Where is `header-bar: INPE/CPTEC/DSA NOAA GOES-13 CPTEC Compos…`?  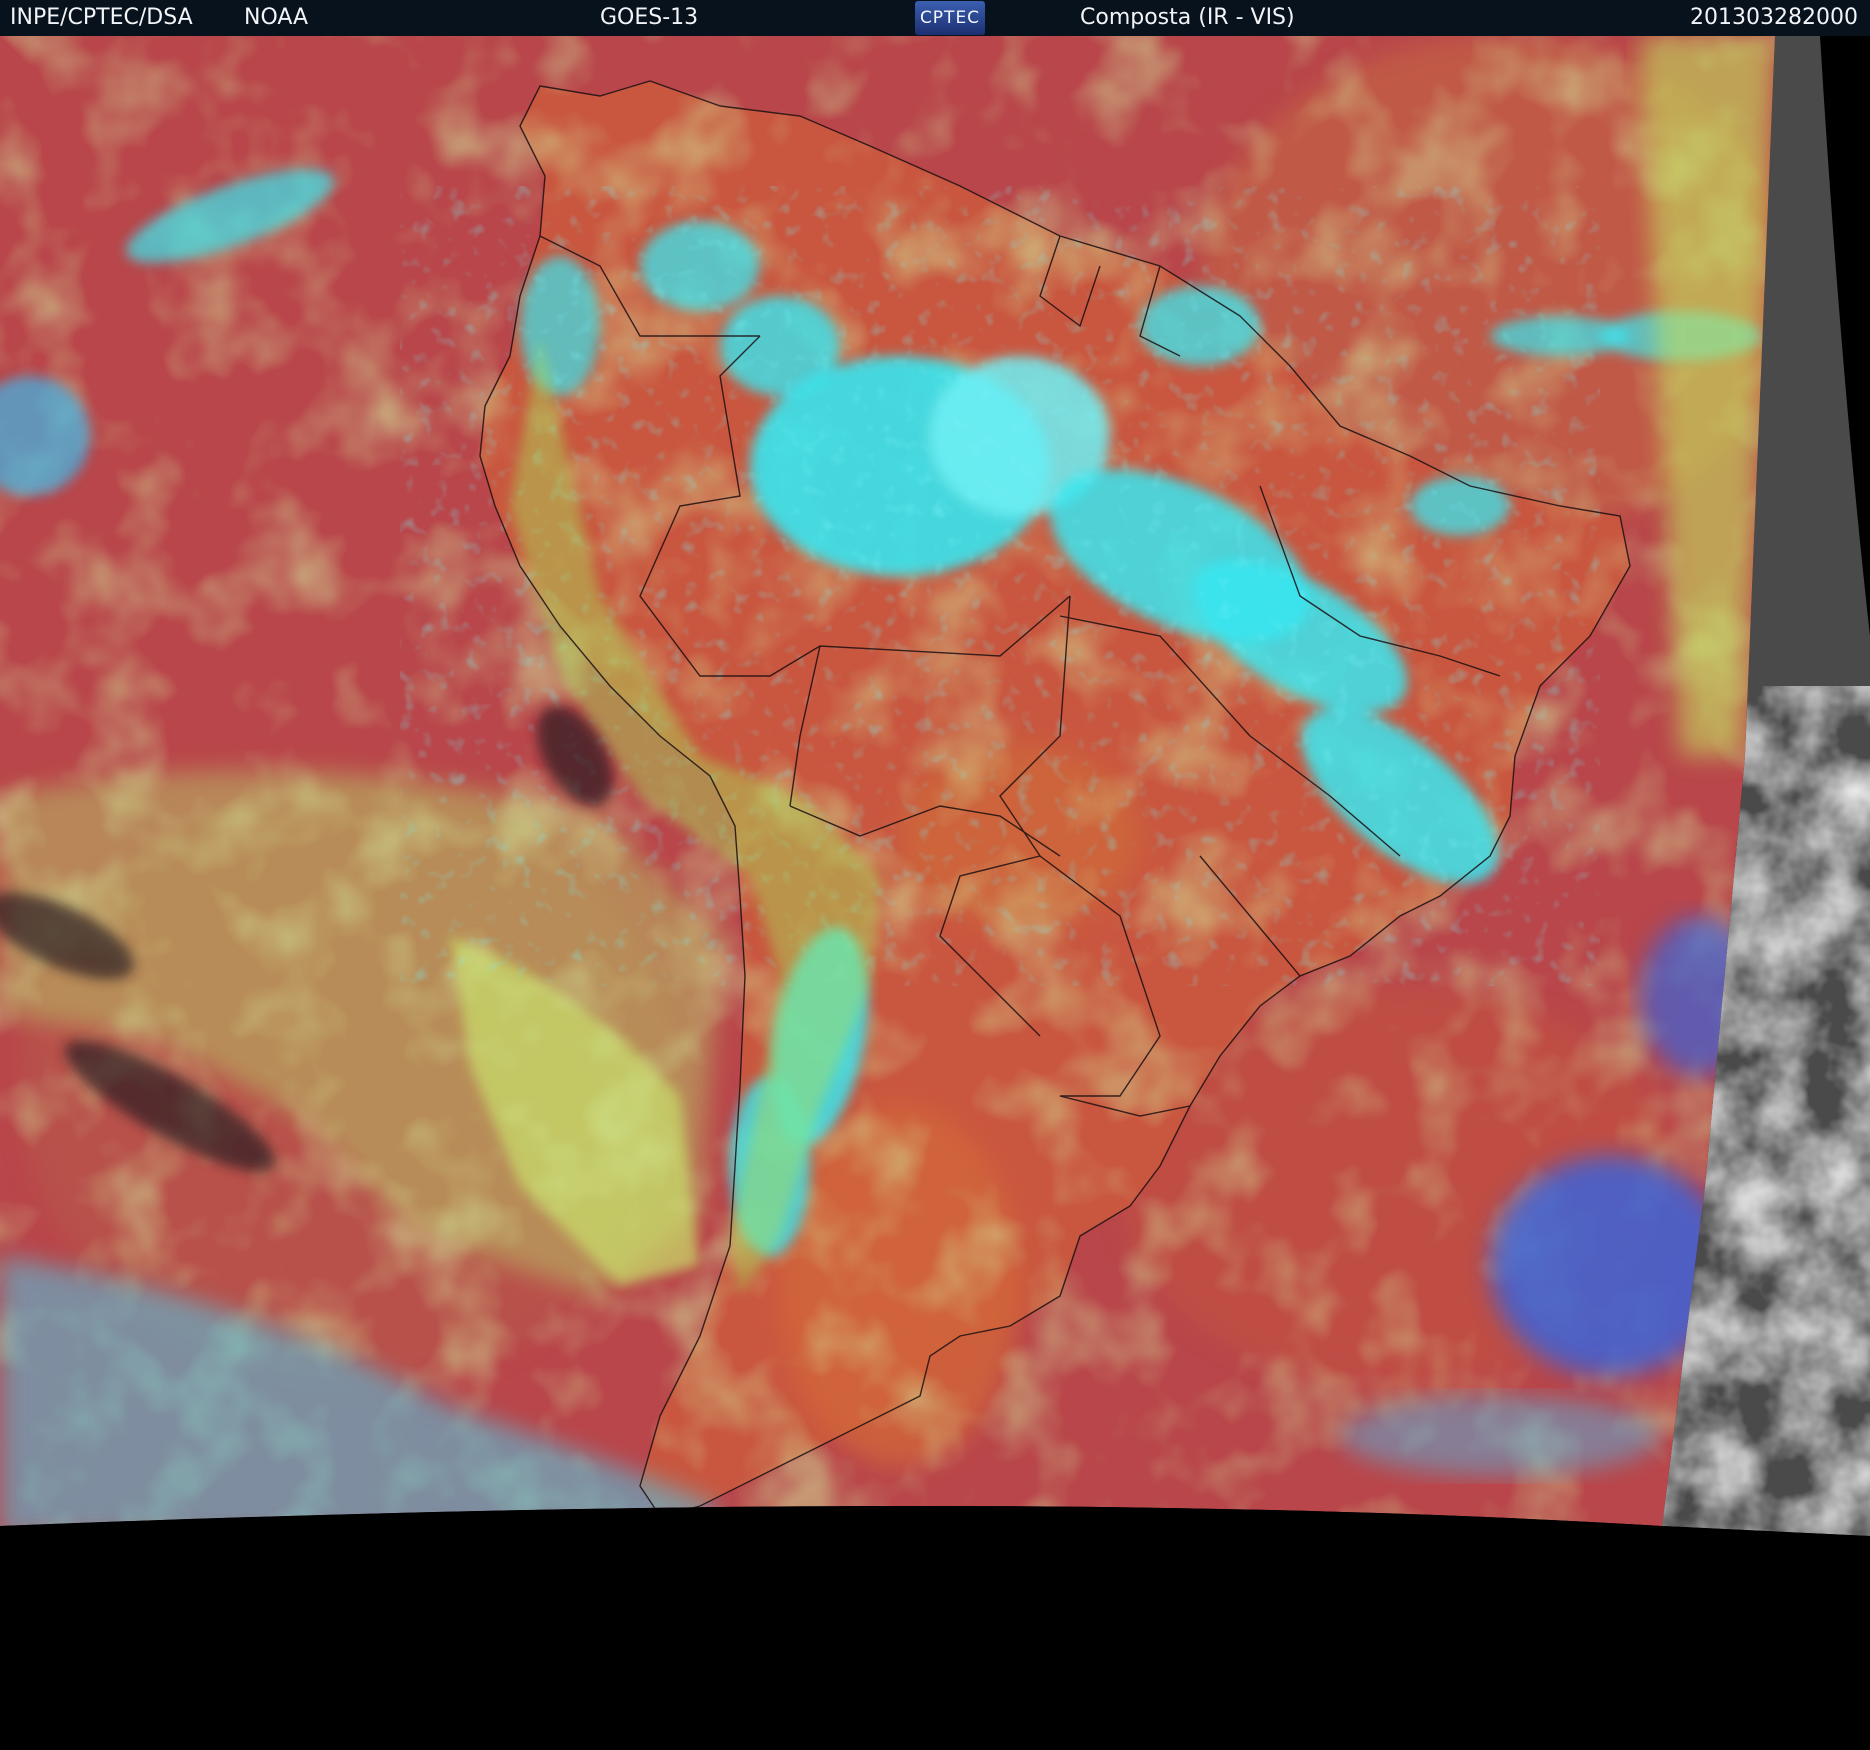
header-bar: INPE/CPTEC/DSA NOAA GOES-13 CPTEC Compos… is located at coordinates (935, 18).